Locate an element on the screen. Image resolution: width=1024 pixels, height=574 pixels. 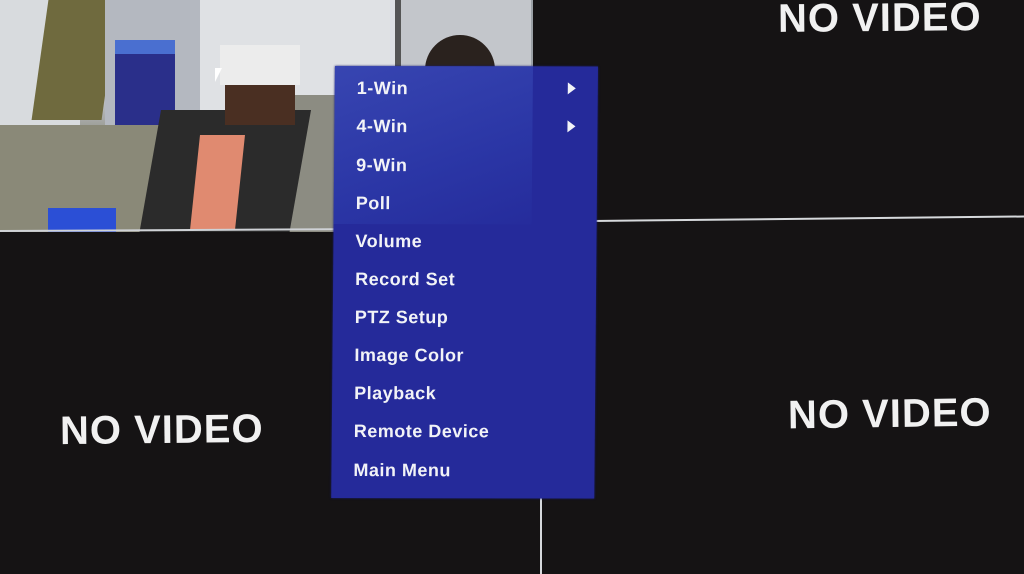
menu-item-label: PTZ Setup is located at coordinates (401, 316).